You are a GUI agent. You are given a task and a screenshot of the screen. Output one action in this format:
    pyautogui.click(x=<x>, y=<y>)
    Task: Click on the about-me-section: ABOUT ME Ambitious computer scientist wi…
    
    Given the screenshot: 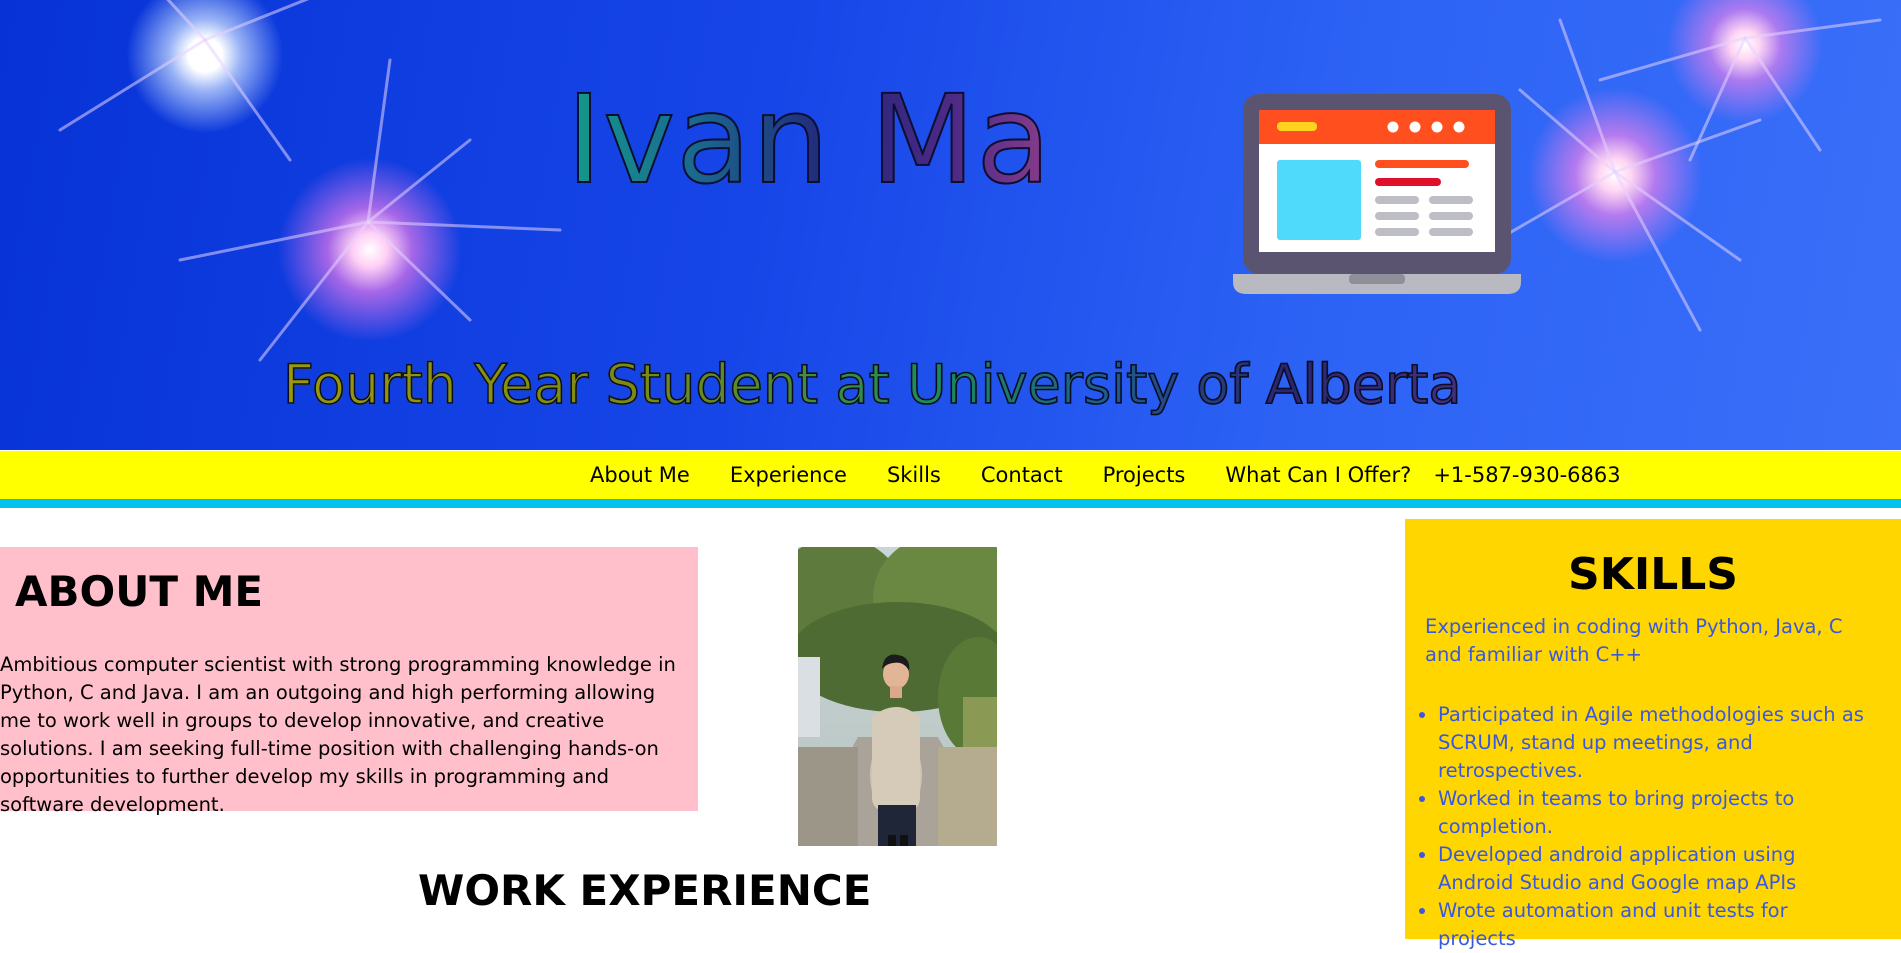 What is the action you would take?
    pyautogui.click(x=349, y=681)
    